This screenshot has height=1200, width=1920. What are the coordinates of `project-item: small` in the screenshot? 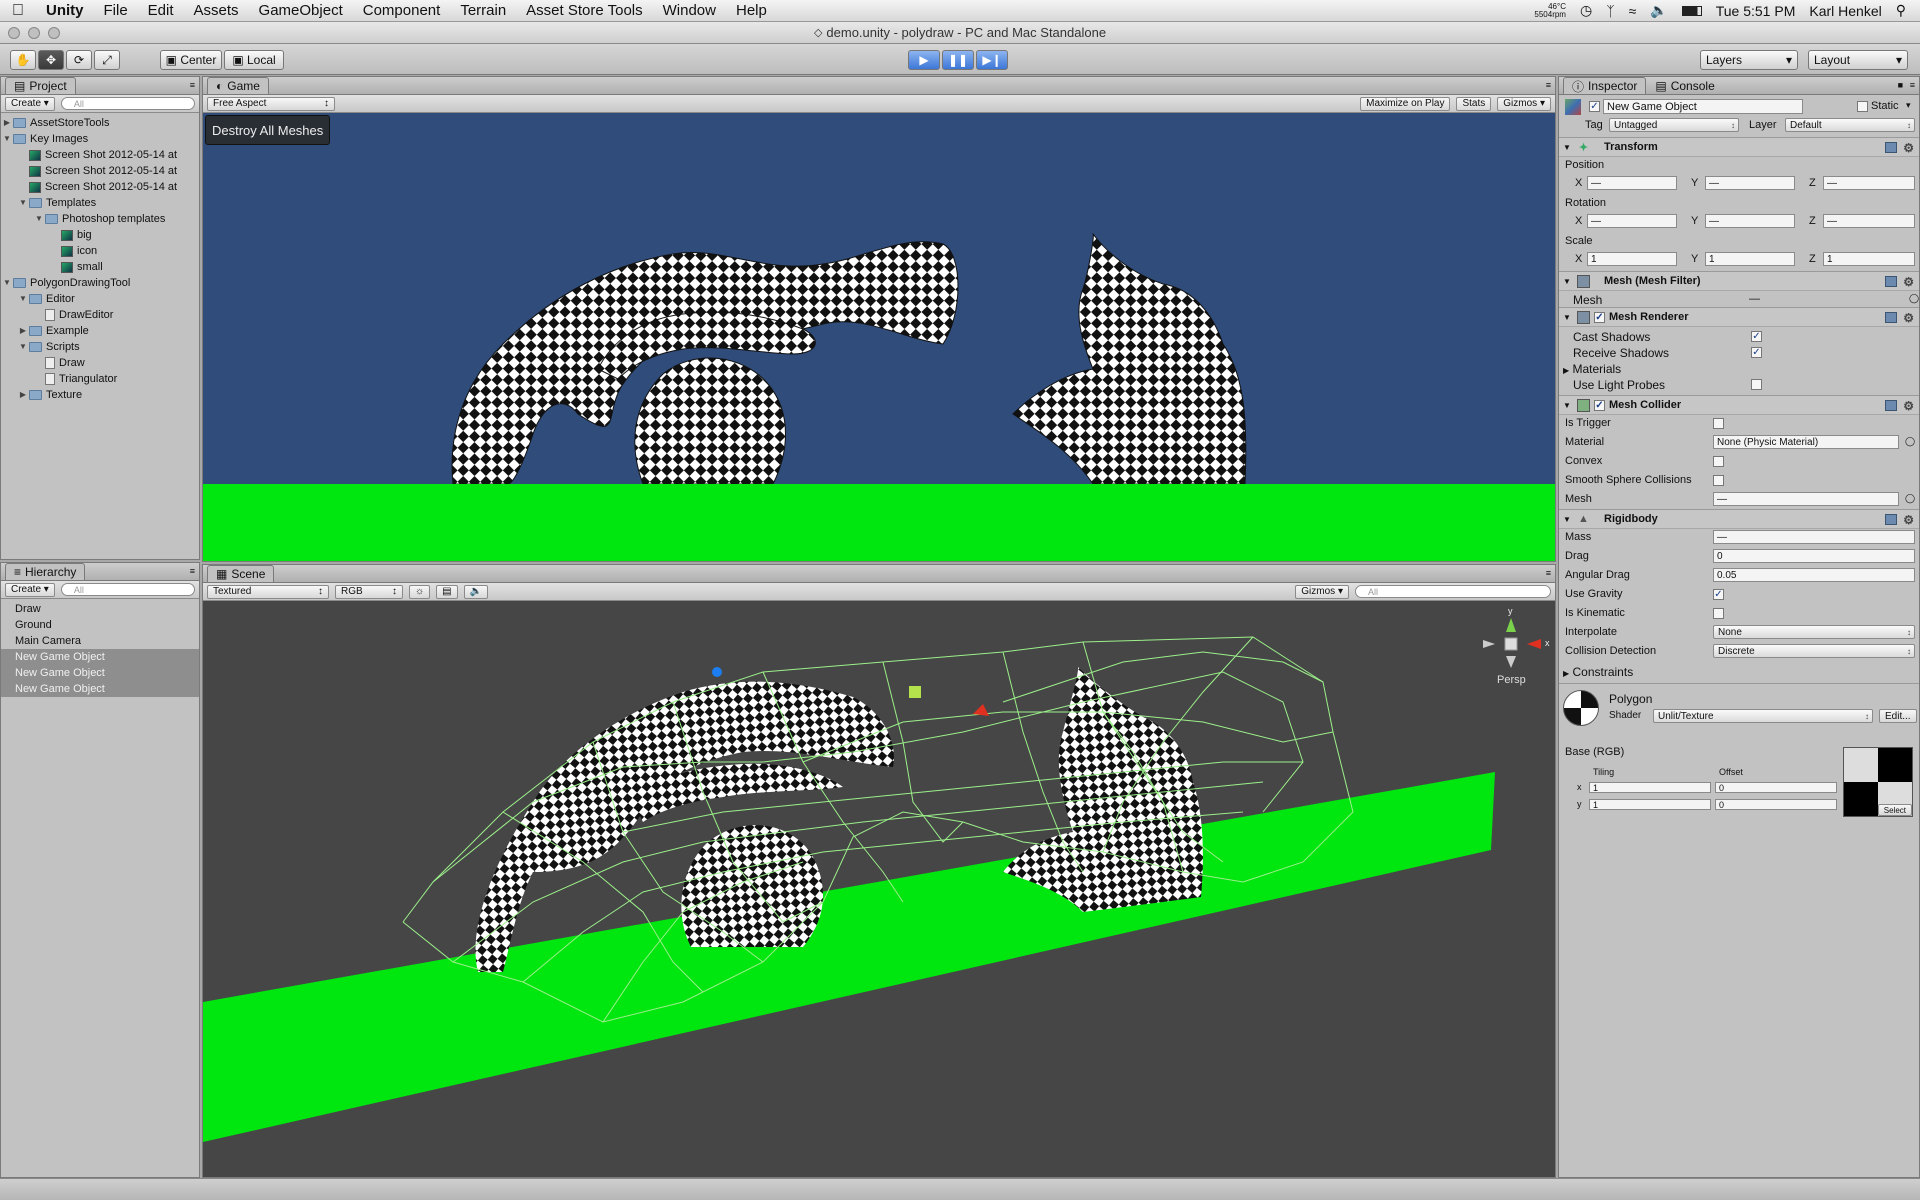 It's located at (100, 267).